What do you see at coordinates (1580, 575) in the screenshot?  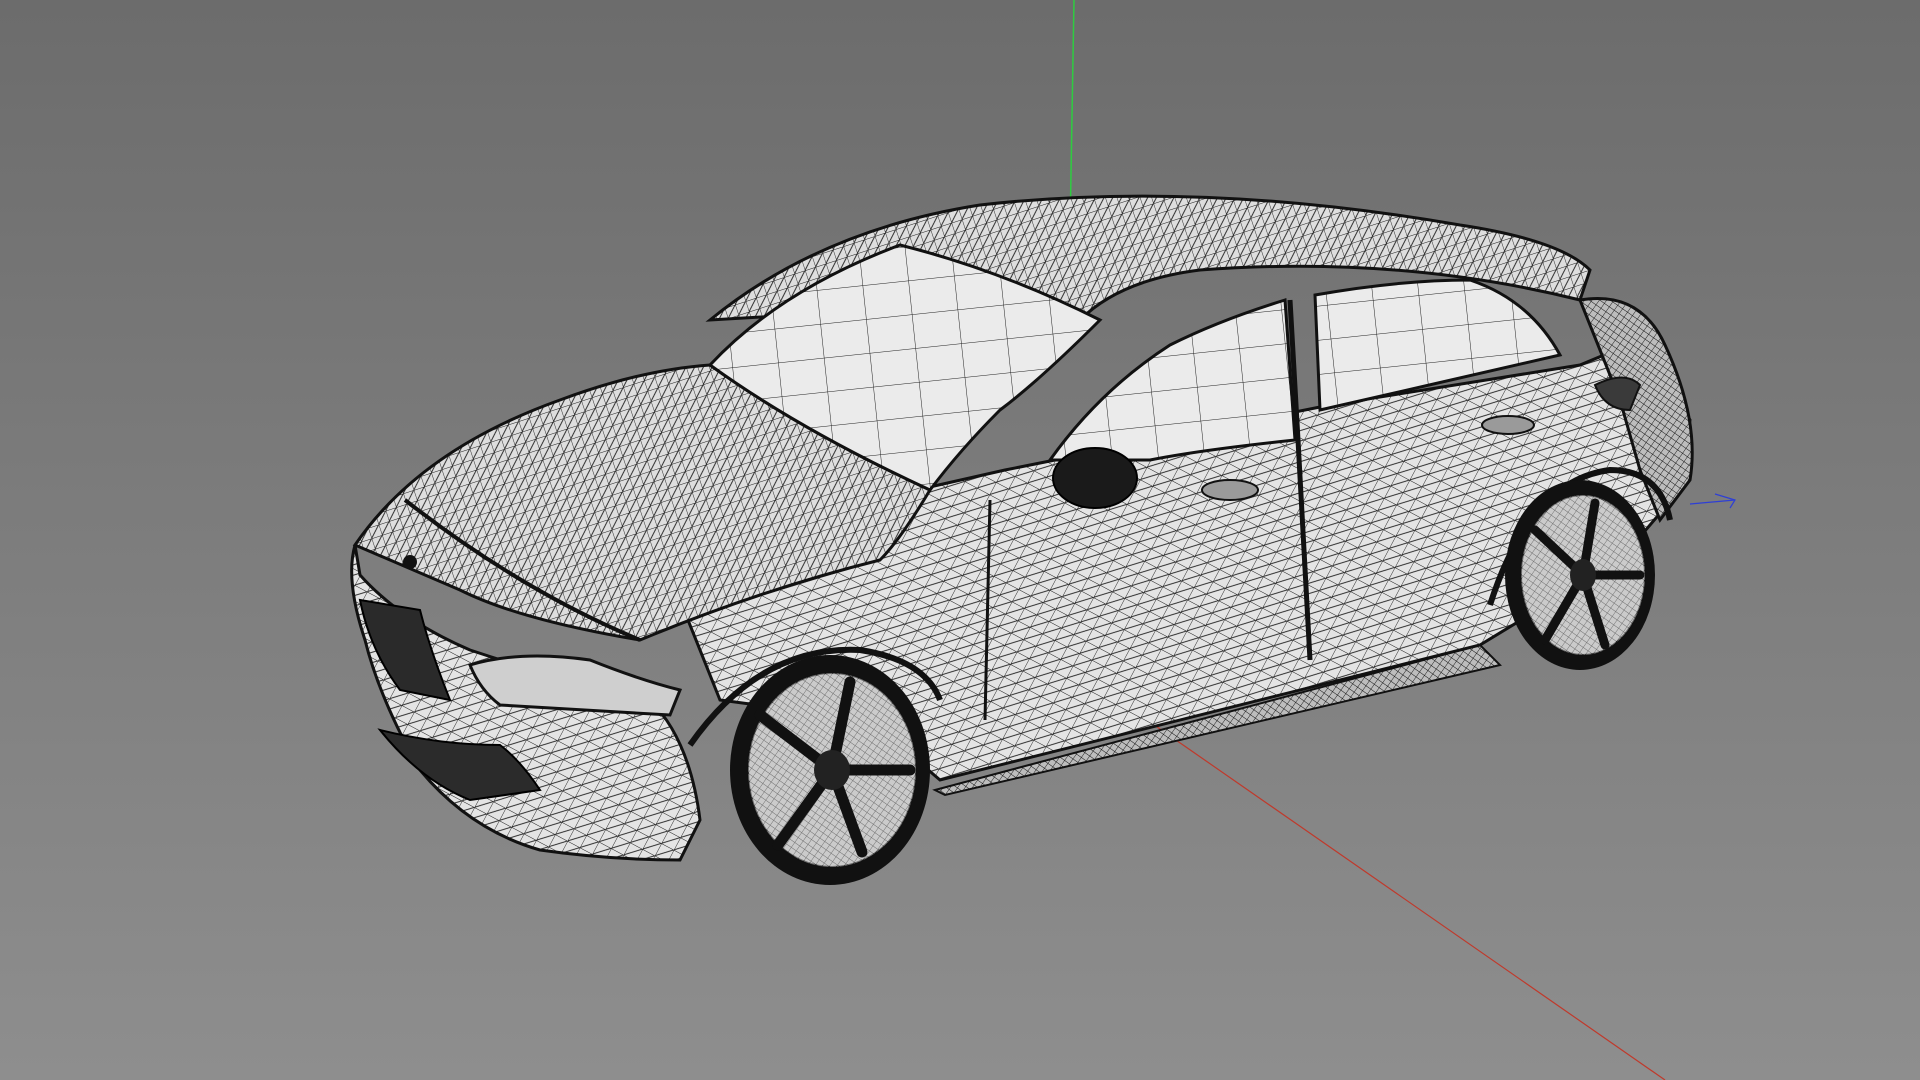 I see `rear-wheel` at bounding box center [1580, 575].